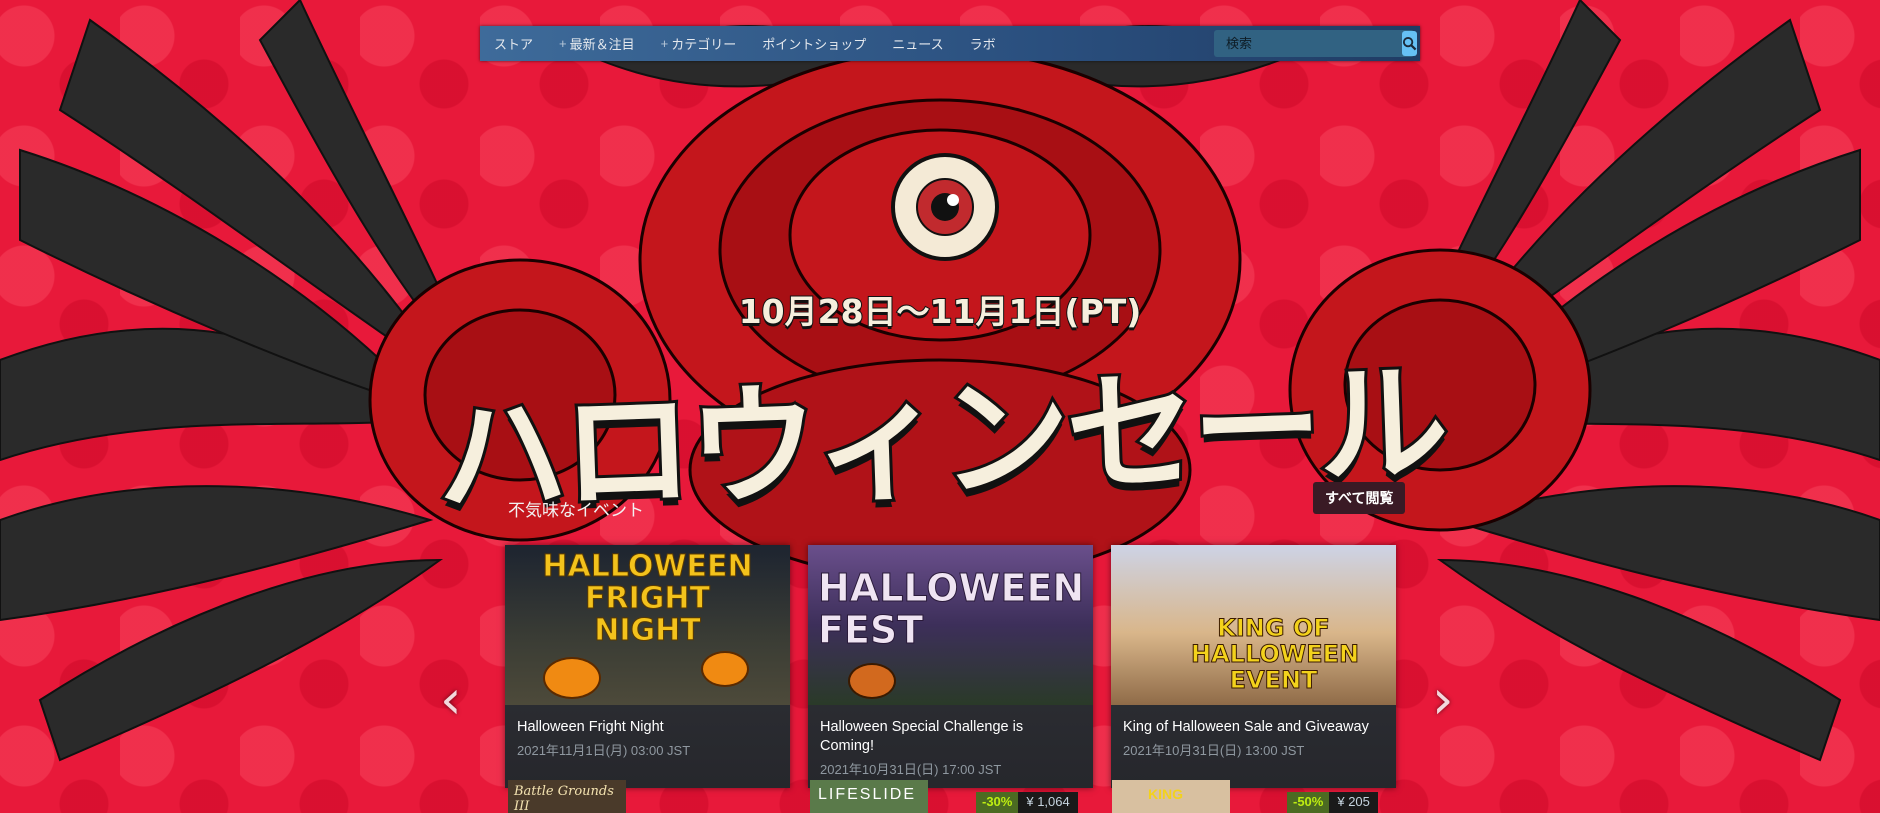  I want to click on price-tag: -50% ¥ 205, so click(1332, 802).